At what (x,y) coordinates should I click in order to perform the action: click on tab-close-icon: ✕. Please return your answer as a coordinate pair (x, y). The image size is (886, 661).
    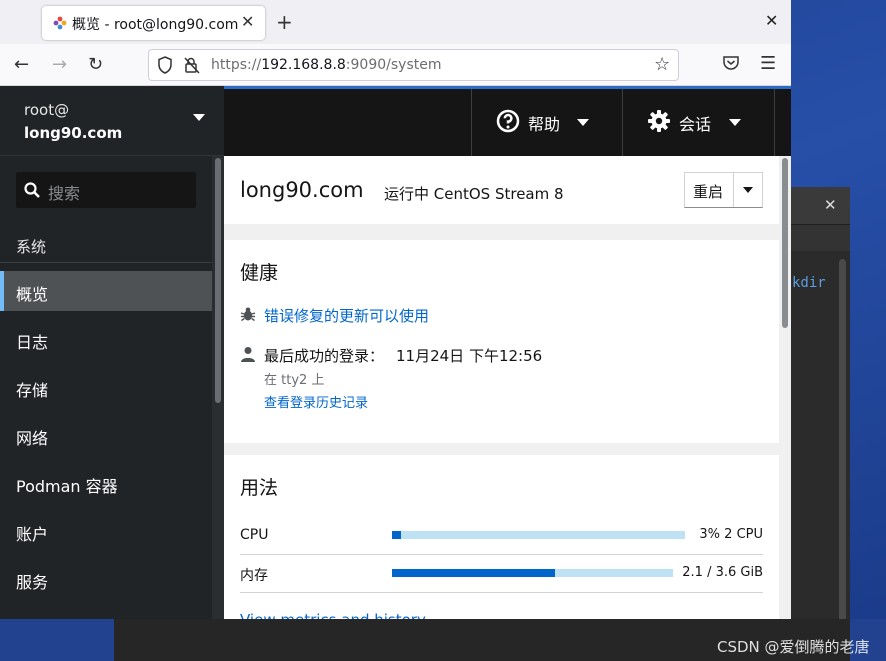
    Looking at the image, I should click on (247, 21).